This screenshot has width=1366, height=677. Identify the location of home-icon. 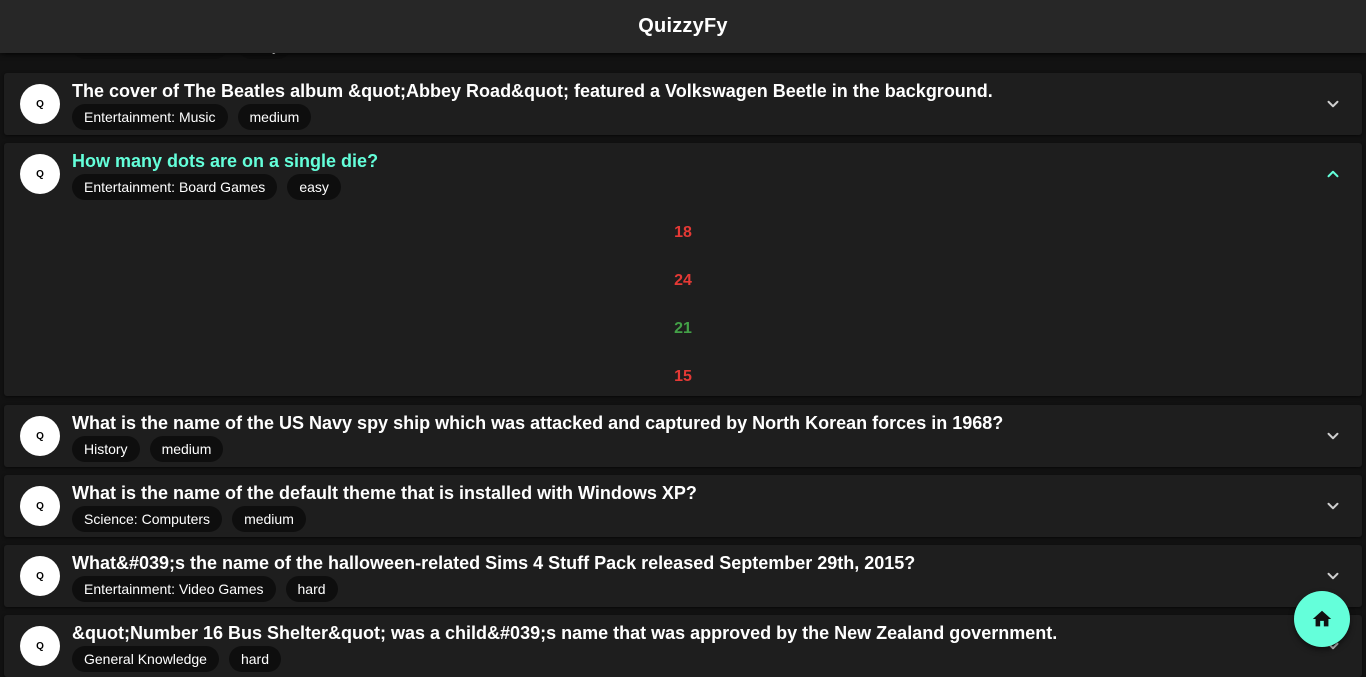
(1322, 618).